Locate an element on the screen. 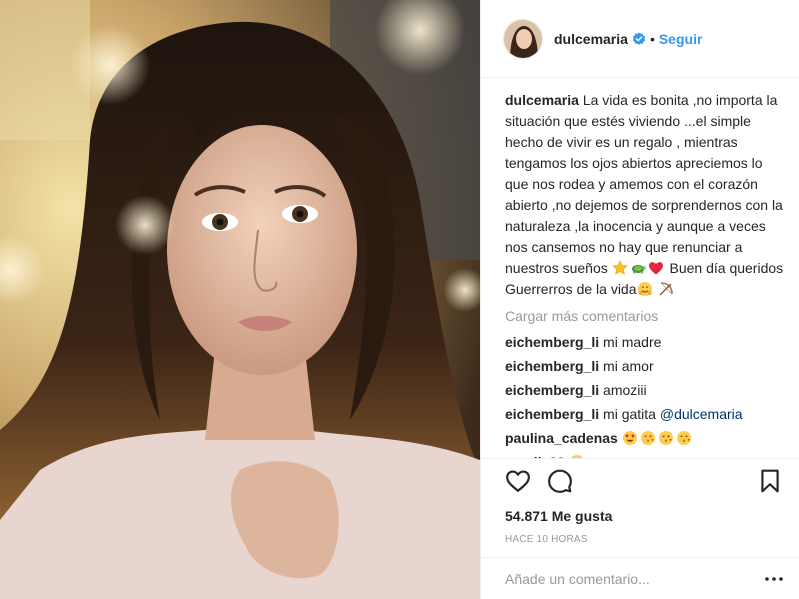 This screenshot has height=599, width=799. action-icons is located at coordinates (640, 481).